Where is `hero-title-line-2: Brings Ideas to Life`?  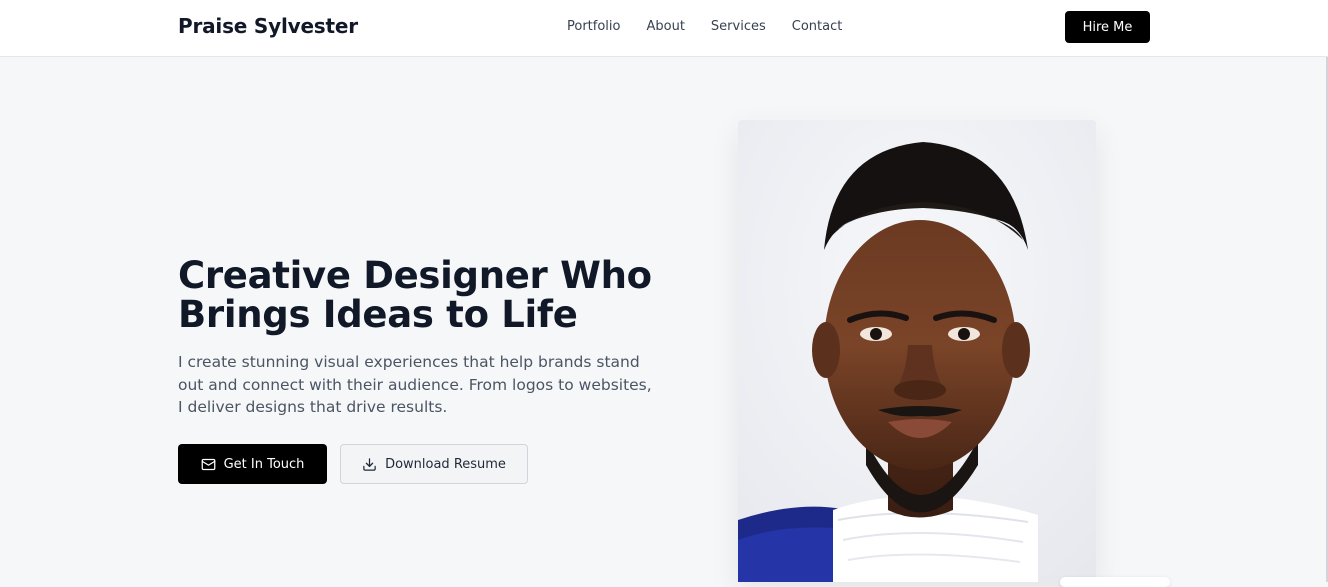
hero-title-line-2: Brings Ideas to Life is located at coordinates (378, 314).